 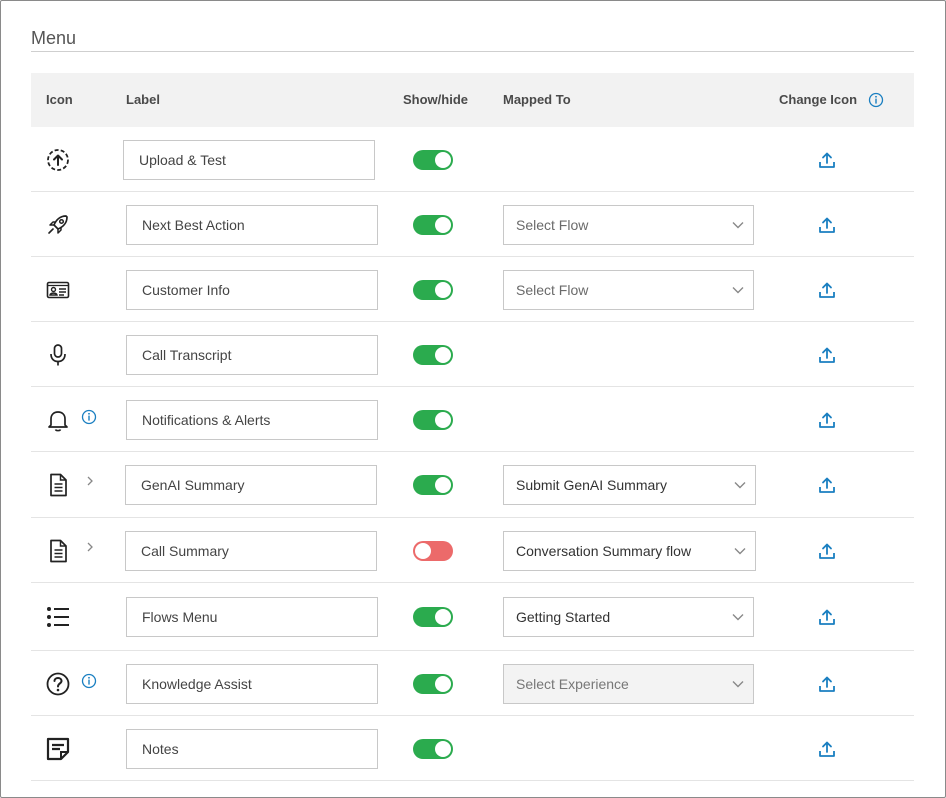 I want to click on question-circle-icon, so click(x=58, y=684).